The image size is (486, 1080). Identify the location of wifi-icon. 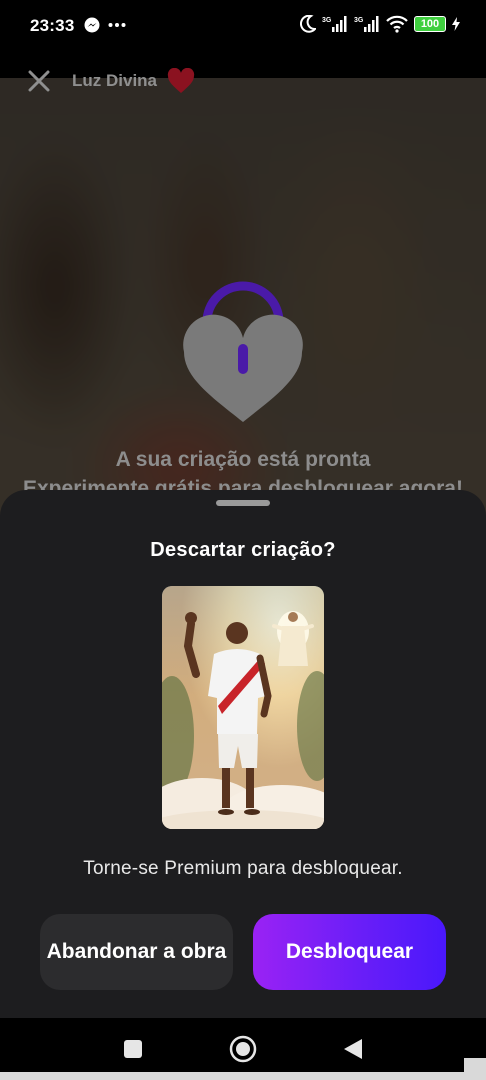
(397, 24).